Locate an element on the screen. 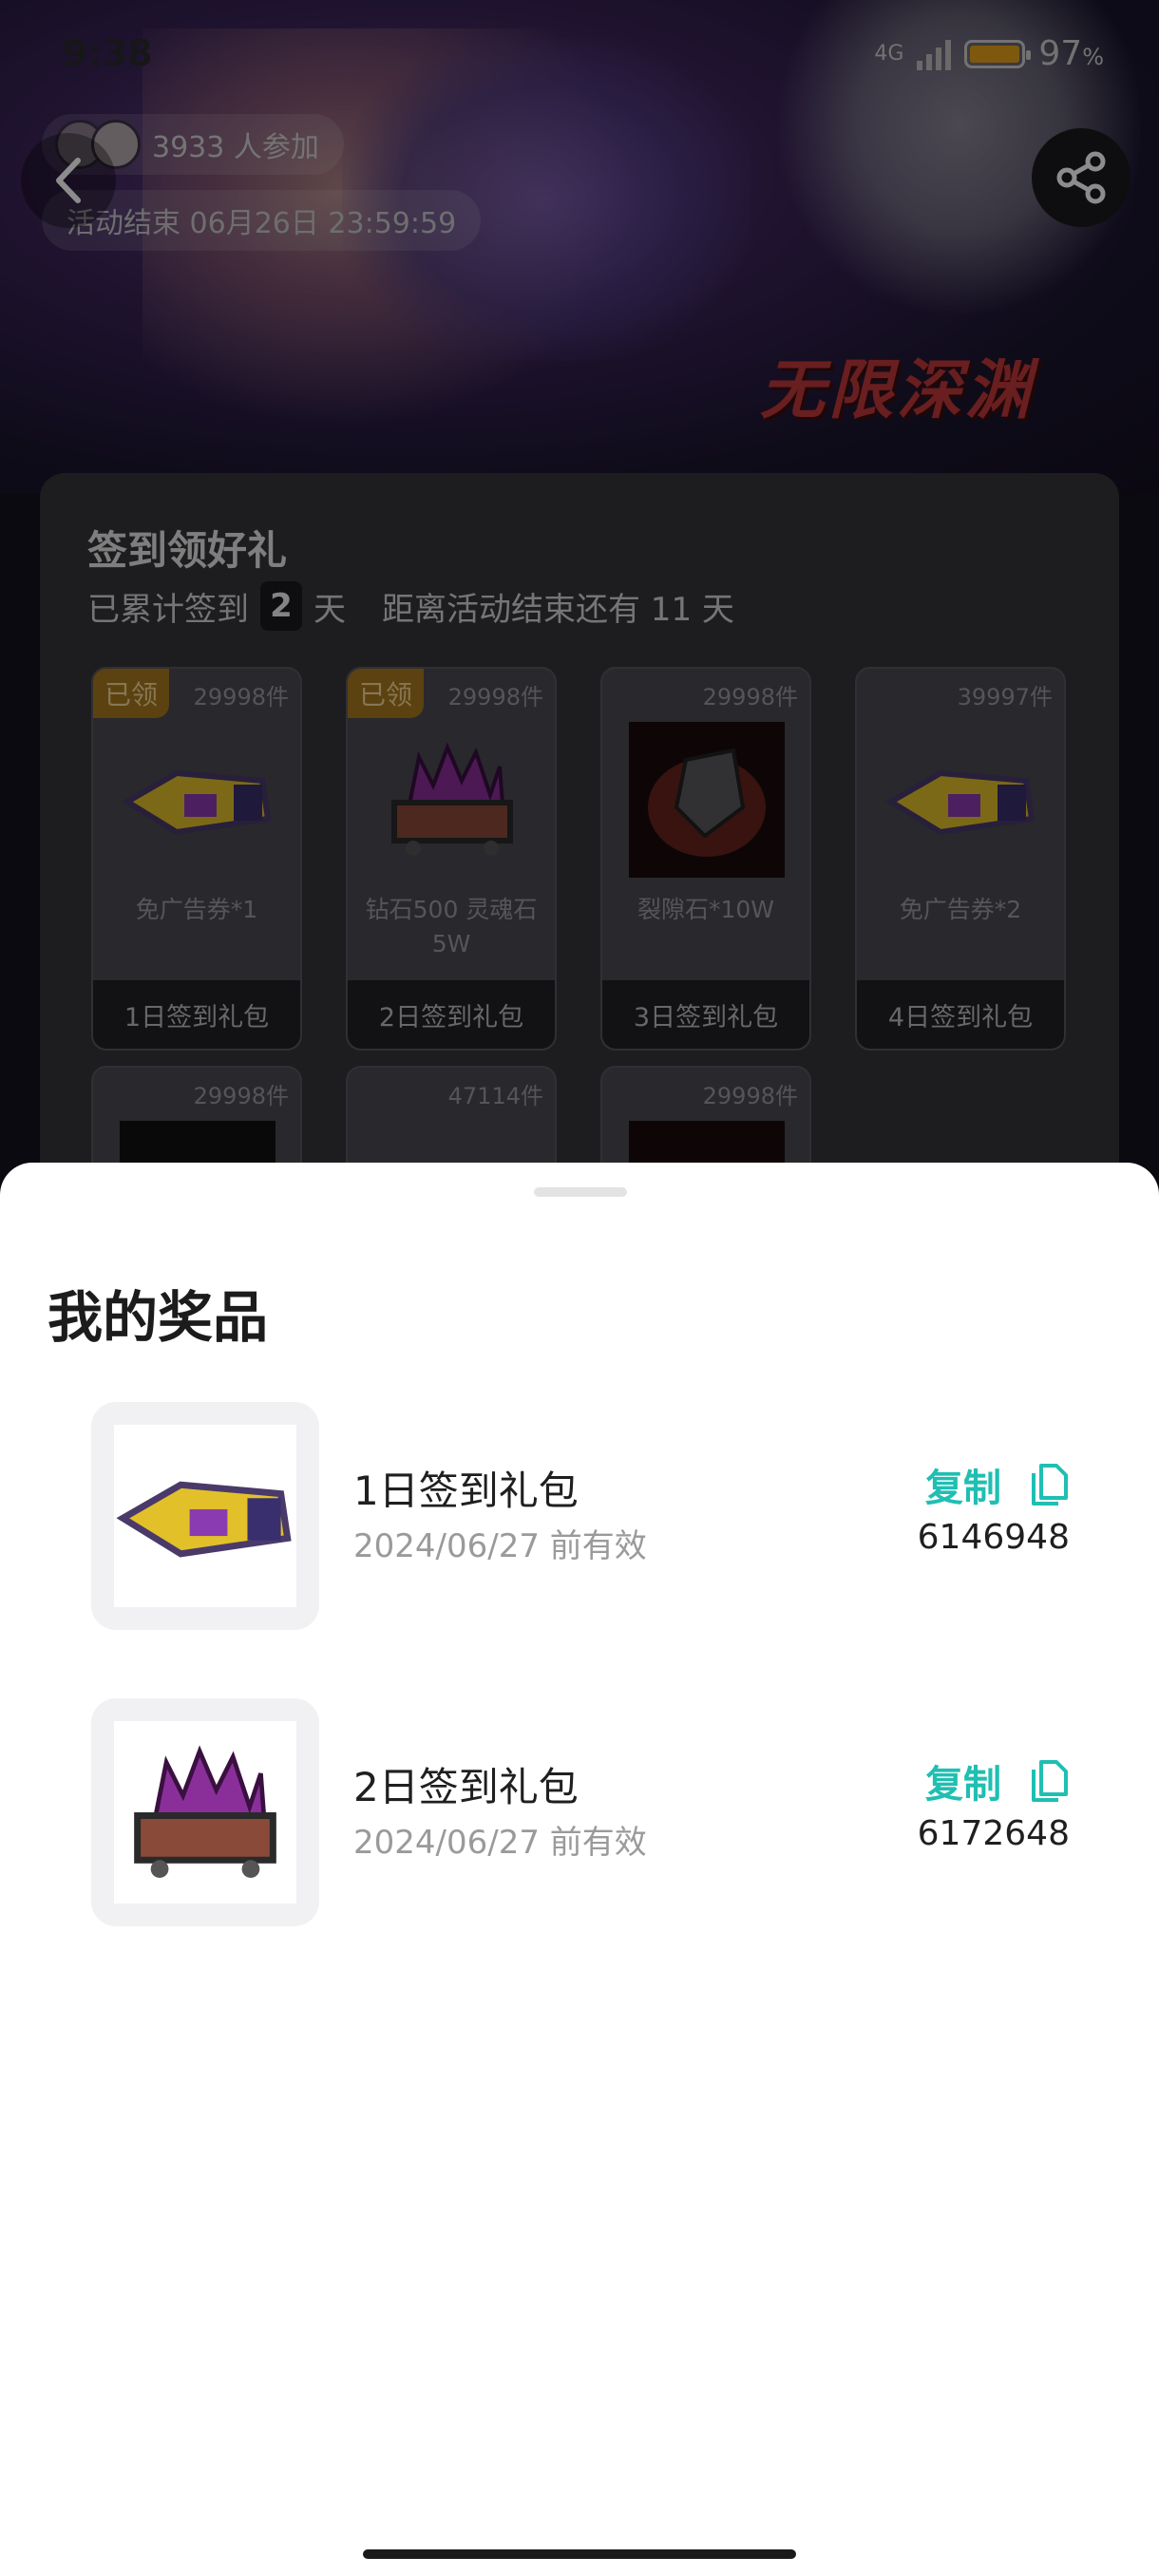  redeem-code: 6172648 is located at coordinates (993, 1833).